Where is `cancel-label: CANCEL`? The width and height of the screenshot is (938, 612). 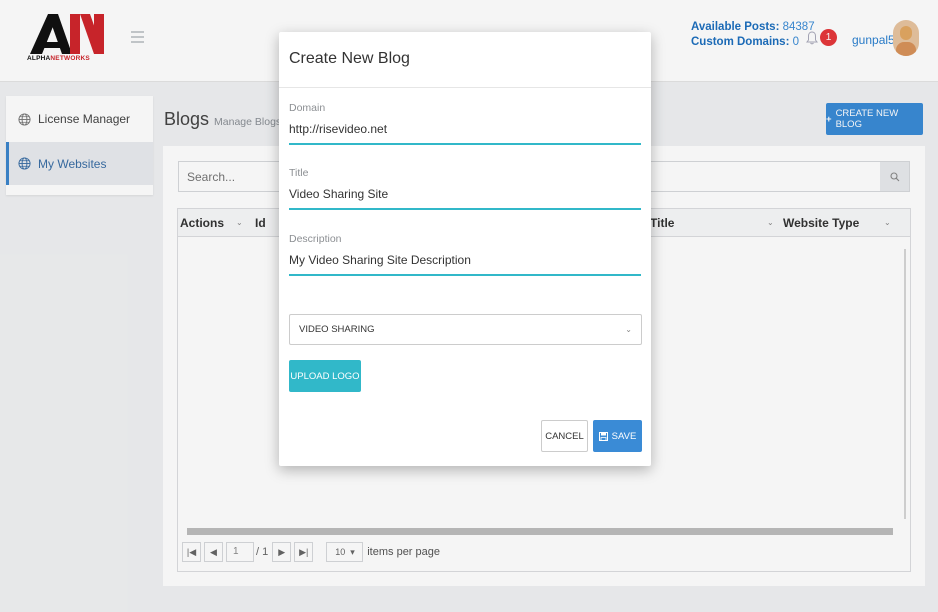
cancel-label: CANCEL is located at coordinates (564, 436).